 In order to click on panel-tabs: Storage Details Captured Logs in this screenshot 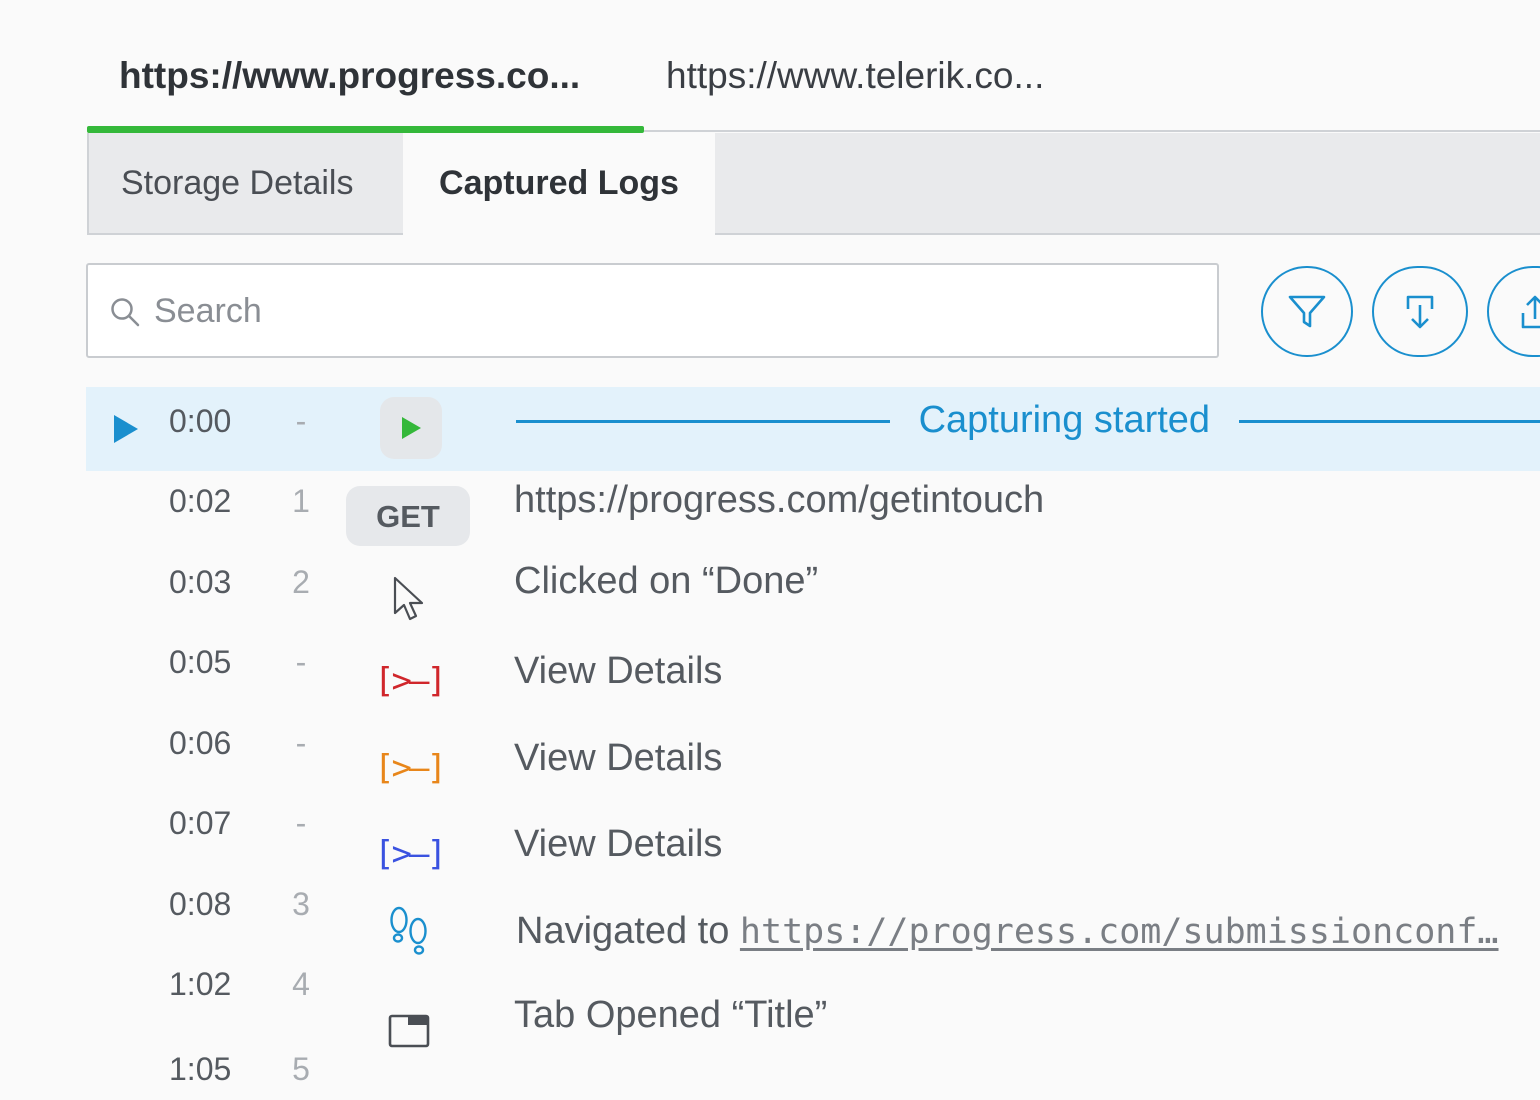, I will do `click(813, 184)`.